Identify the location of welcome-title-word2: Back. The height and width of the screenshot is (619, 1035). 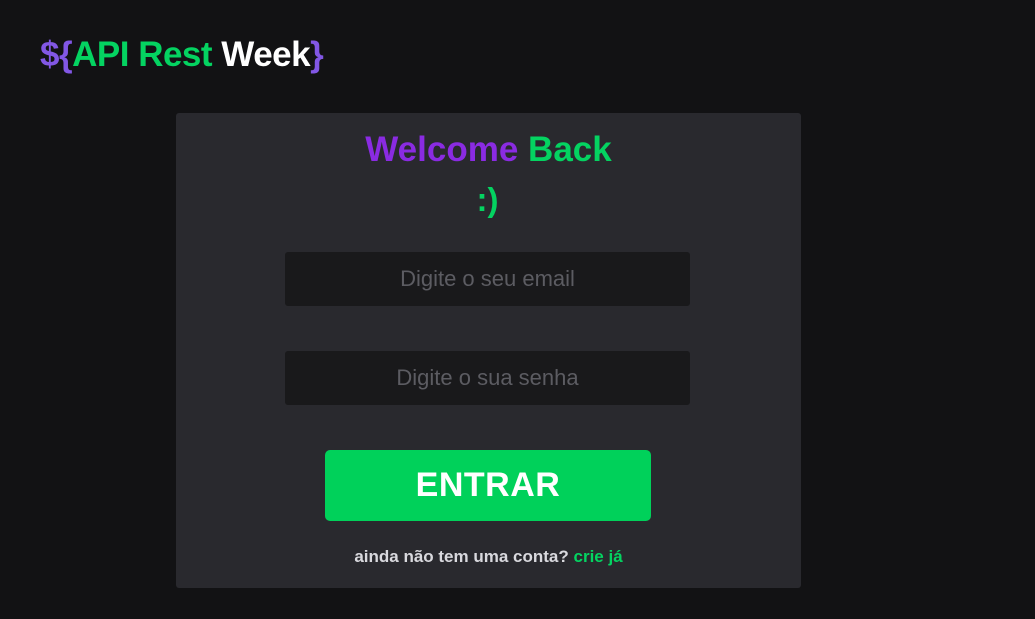
(570, 149).